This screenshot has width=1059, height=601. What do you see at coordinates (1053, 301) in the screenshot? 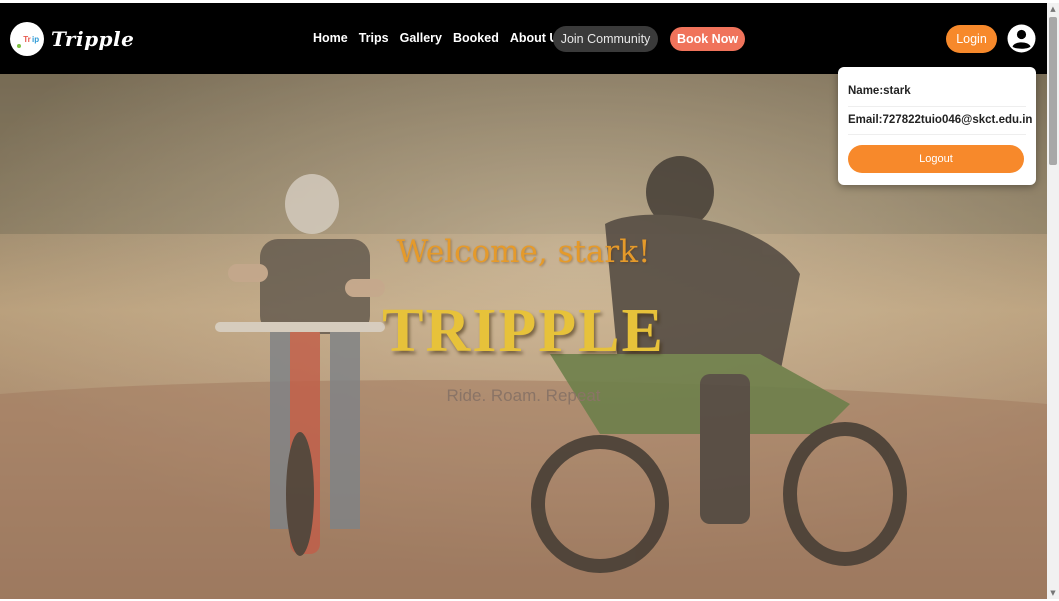
I see `vertical-scrollbar: ▲ ▼` at bounding box center [1053, 301].